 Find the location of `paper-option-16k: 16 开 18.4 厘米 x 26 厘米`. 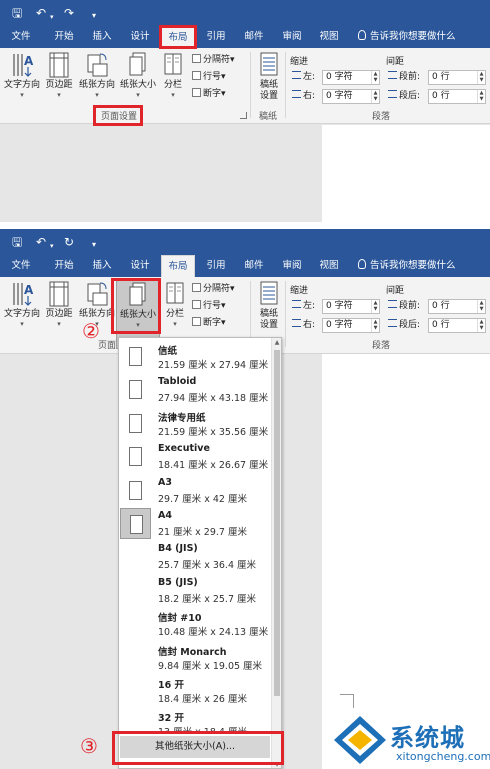

paper-option-16k: 16 开 18.4 厘米 x 26 厘米 is located at coordinates (195, 690).